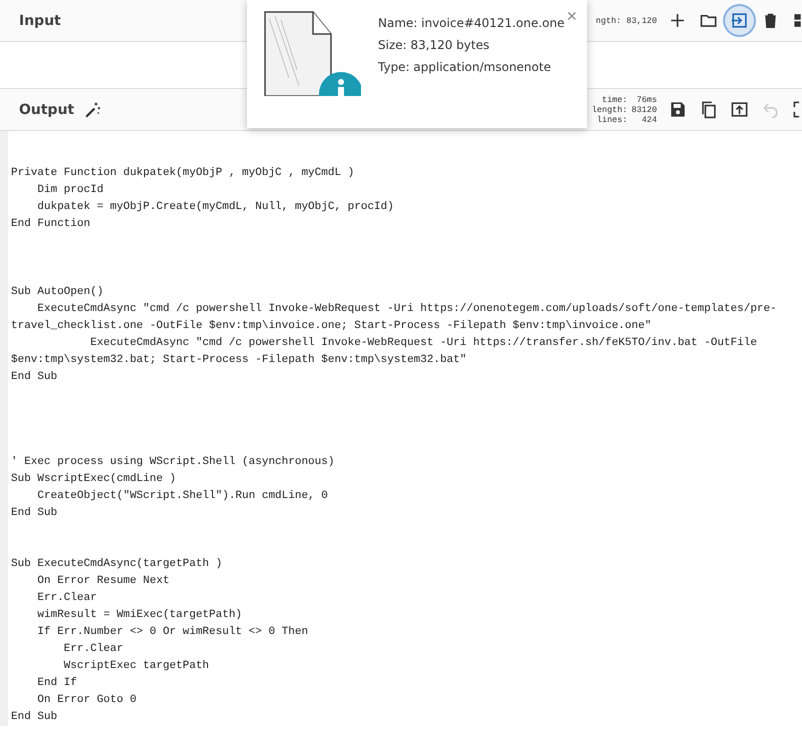 The width and height of the screenshot is (802, 730). I want to click on file-size: Size: 83,120 bytes, so click(434, 45).